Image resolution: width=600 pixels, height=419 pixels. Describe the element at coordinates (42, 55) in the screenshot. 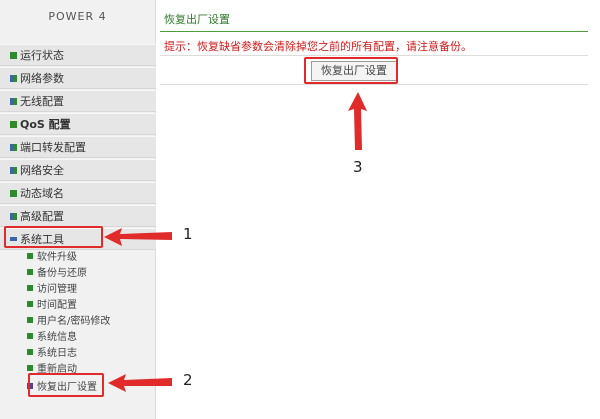

I see `sidebar-item-label: 运行状态` at that location.